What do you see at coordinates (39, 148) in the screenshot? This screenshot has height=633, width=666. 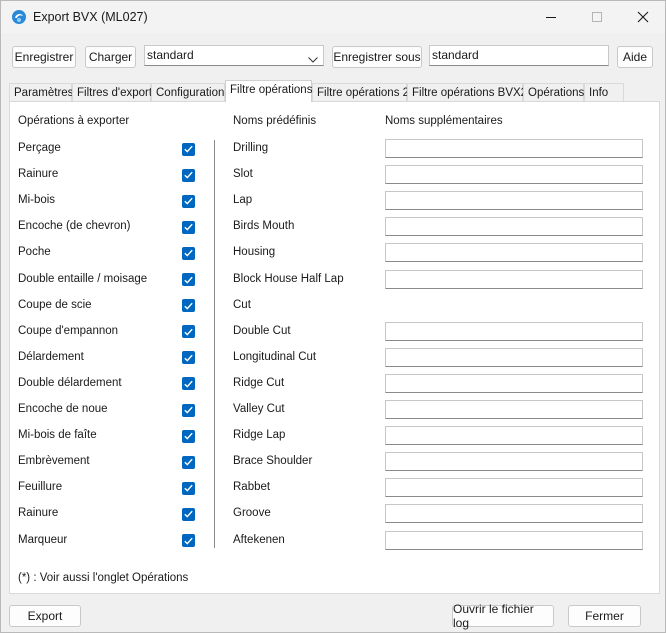 I see `operation-label: Perçage` at bounding box center [39, 148].